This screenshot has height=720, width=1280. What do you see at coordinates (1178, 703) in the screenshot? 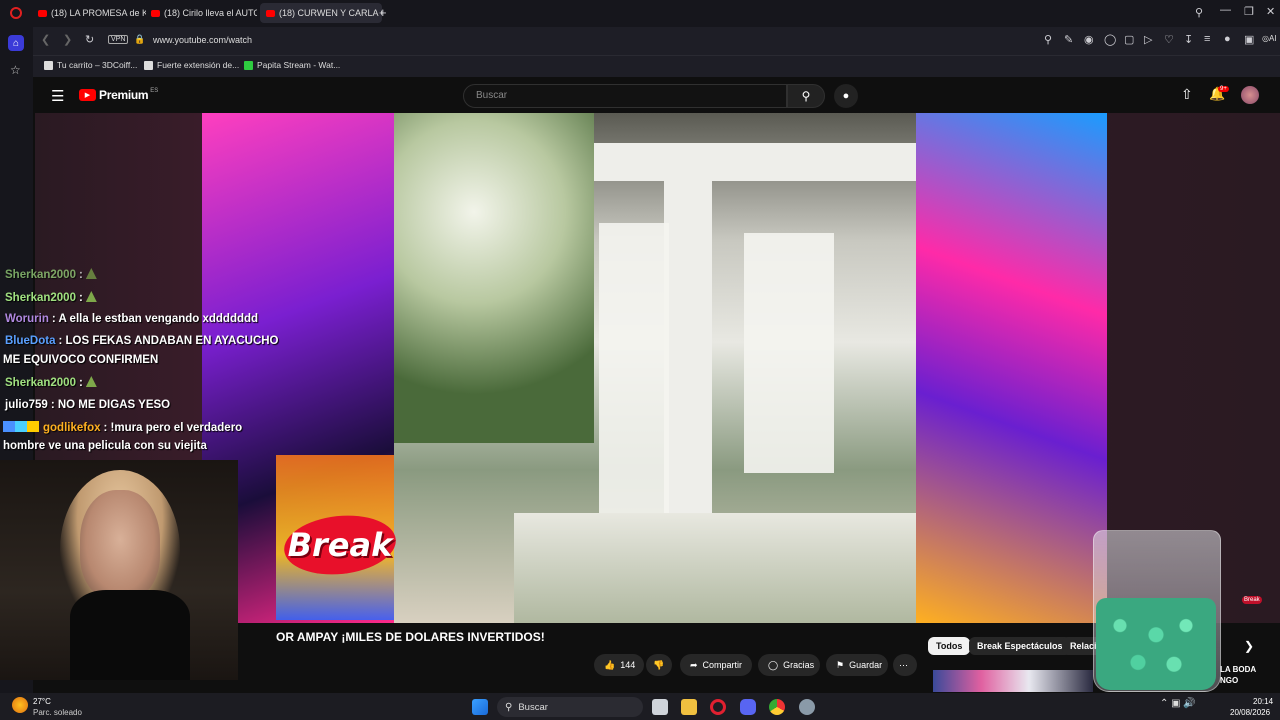
I see `system-tray: ⌃ ▣ 🔊` at bounding box center [1178, 703].